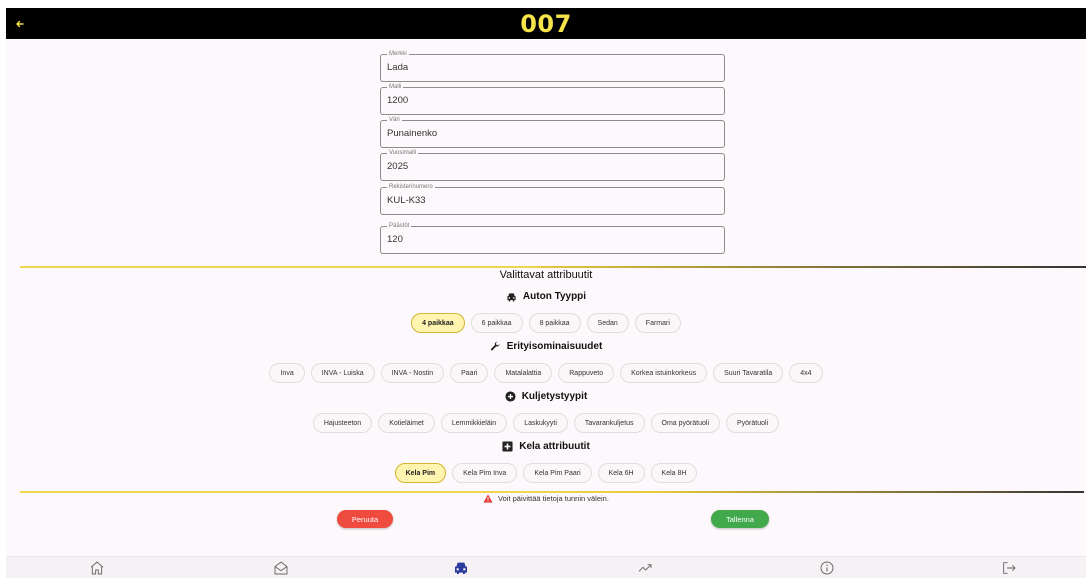 This screenshot has width=1091, height=578. Describe the element at coordinates (399, 226) in the screenshot. I see `emissions-field-label: Päästöt` at that location.